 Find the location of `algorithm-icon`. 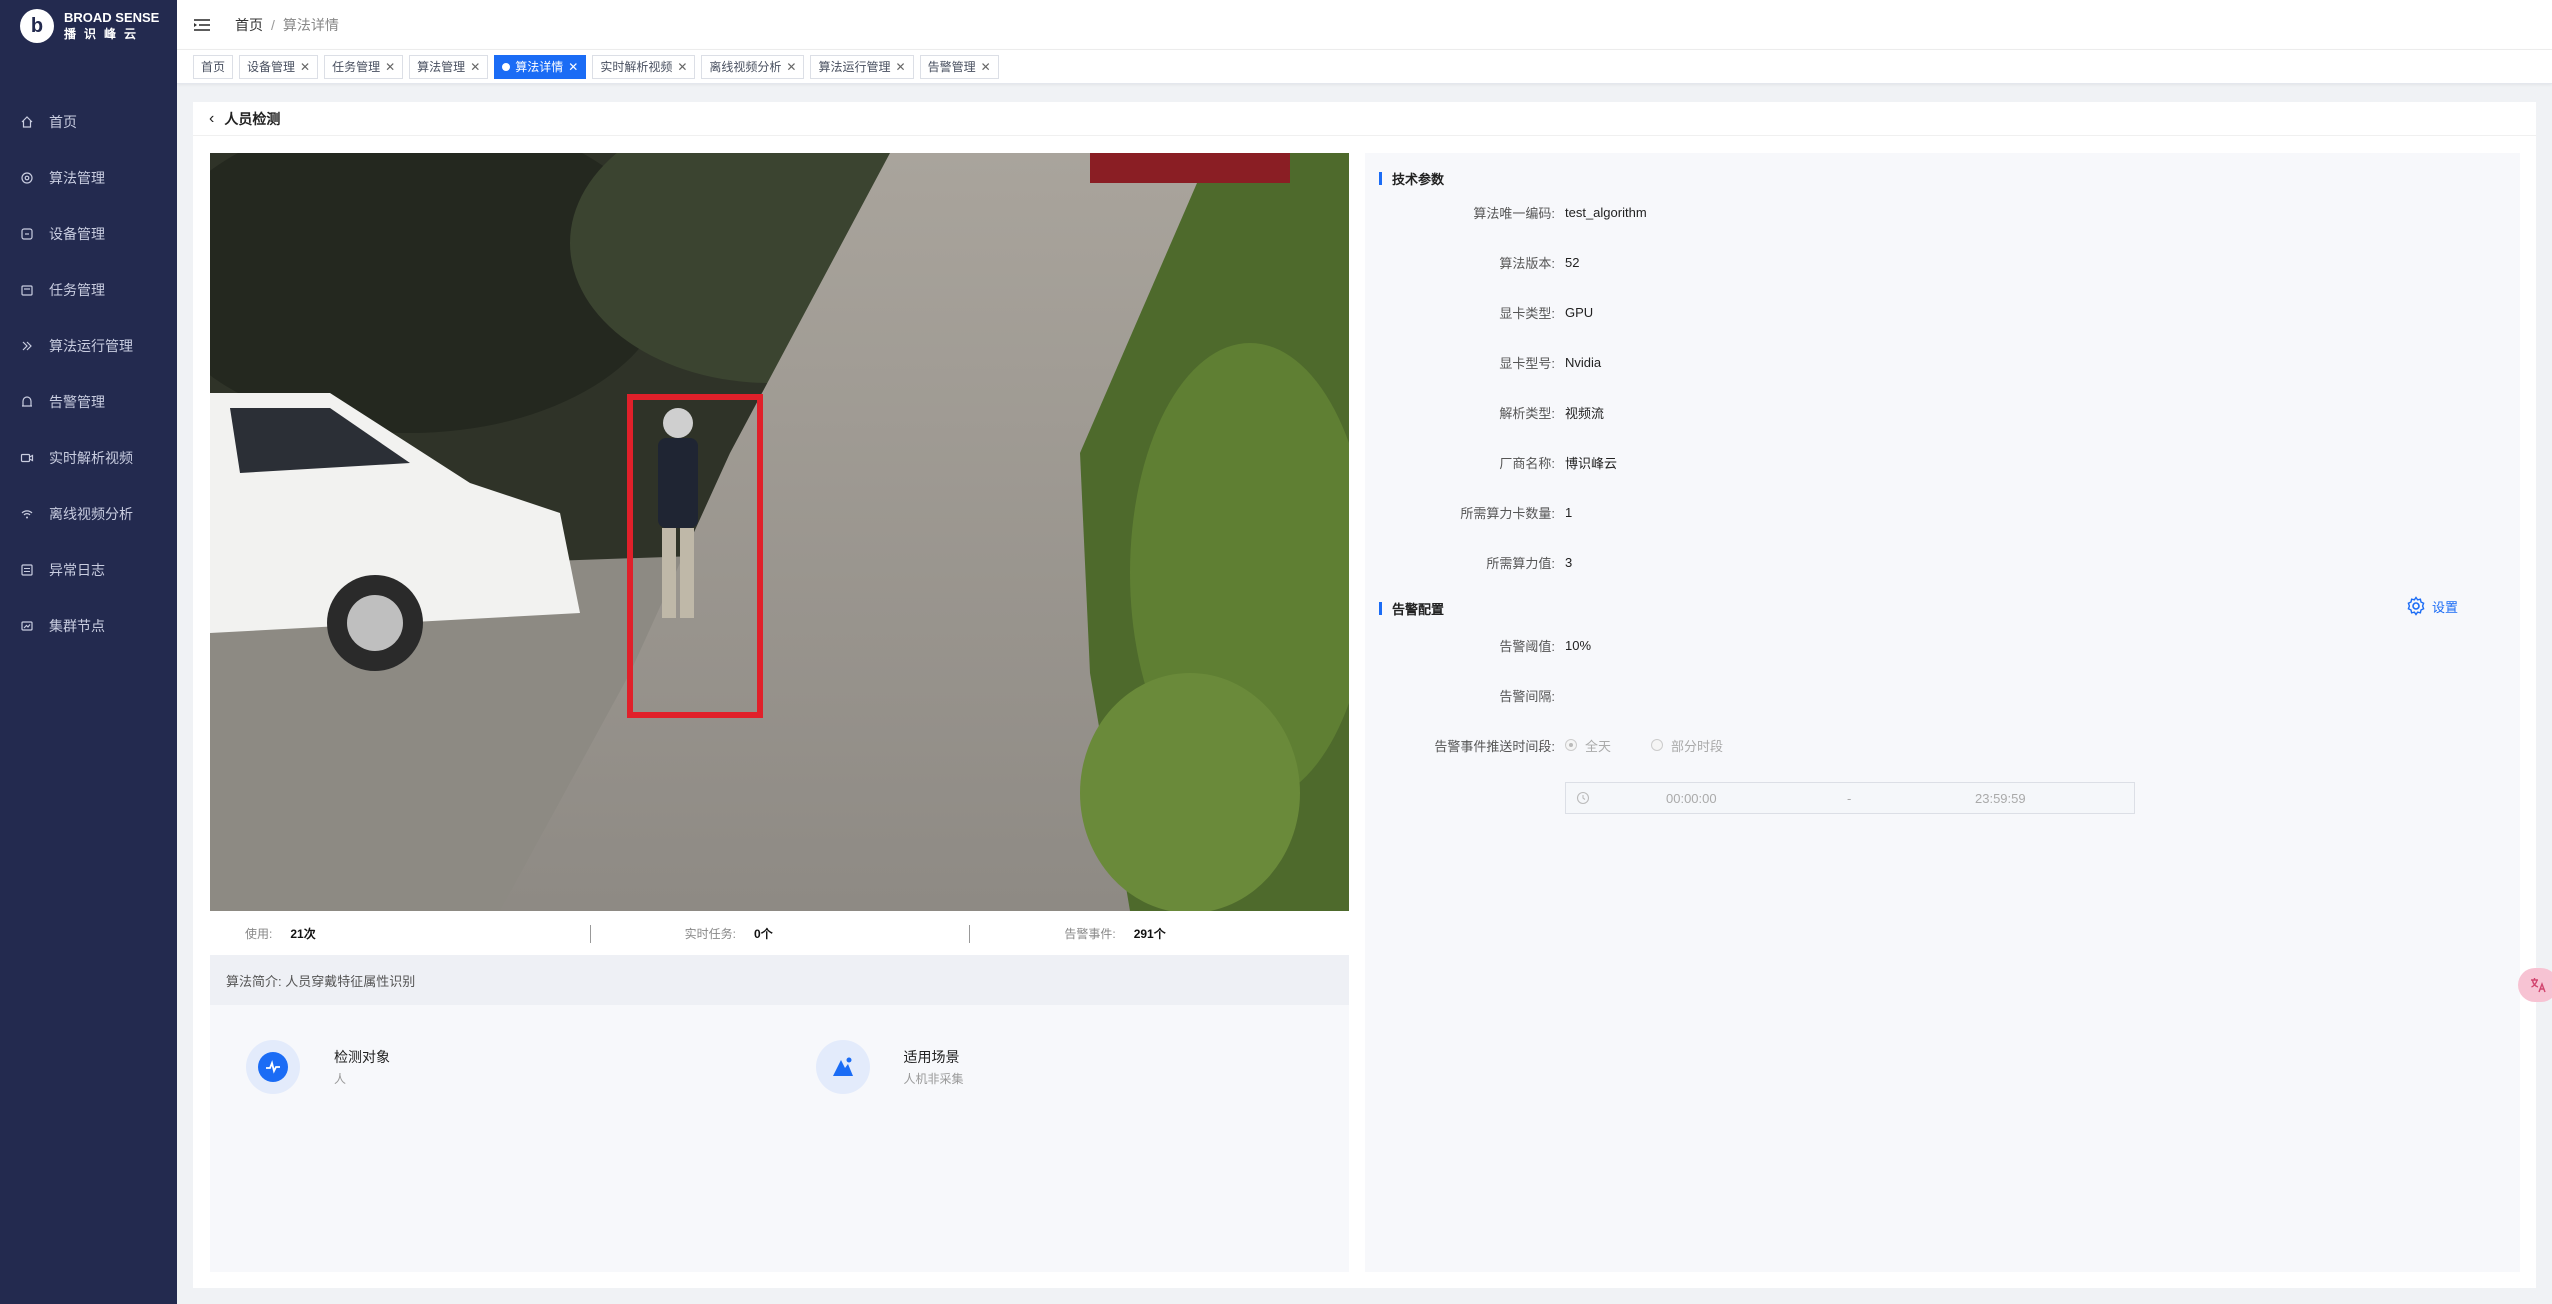

algorithm-icon is located at coordinates (27, 178).